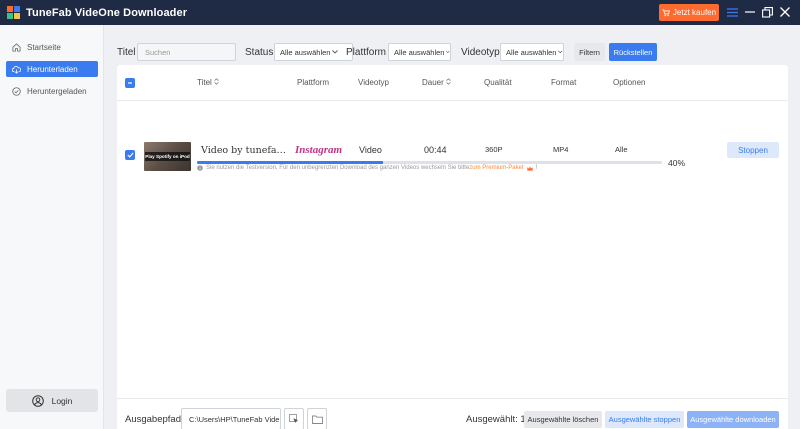  I want to click on home-icon, so click(16, 47).